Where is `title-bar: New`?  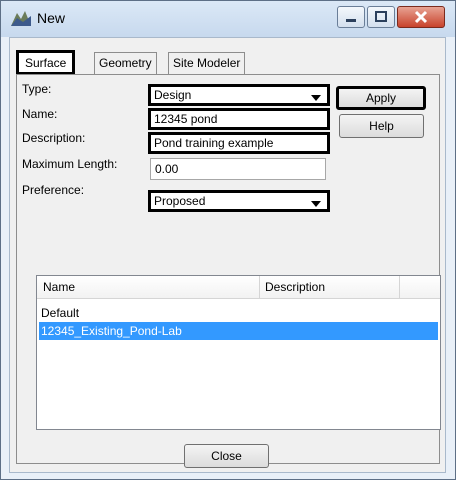 title-bar: New is located at coordinates (228, 19).